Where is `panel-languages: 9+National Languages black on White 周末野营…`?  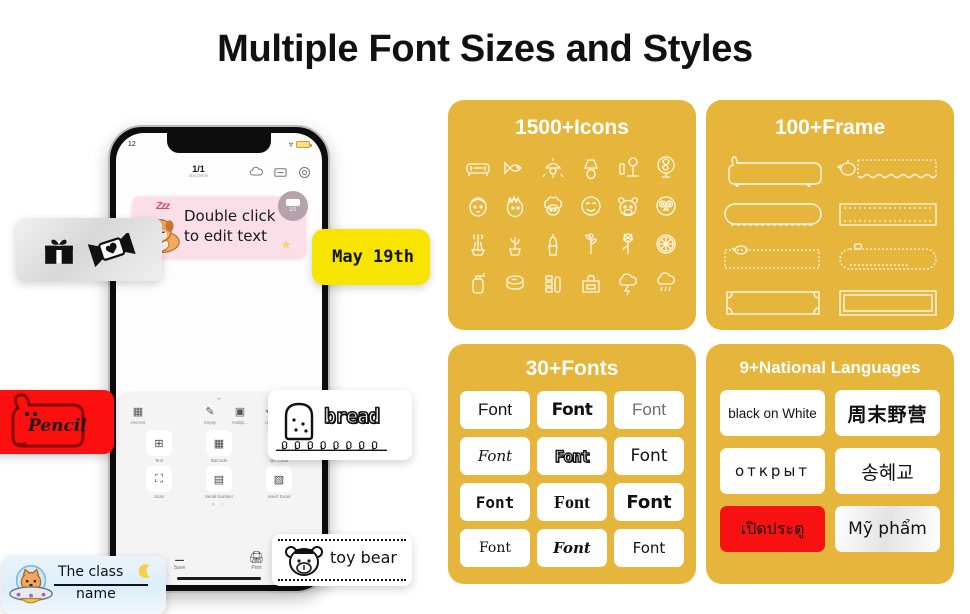 panel-languages: 9+National Languages black on White 周末野营… is located at coordinates (830, 464).